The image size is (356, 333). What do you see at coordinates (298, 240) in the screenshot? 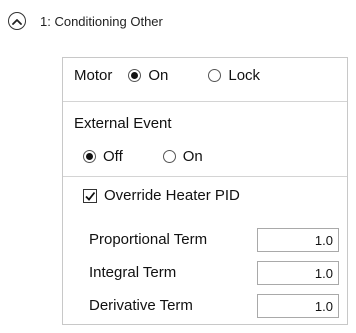
I see `proportional-input` at bounding box center [298, 240].